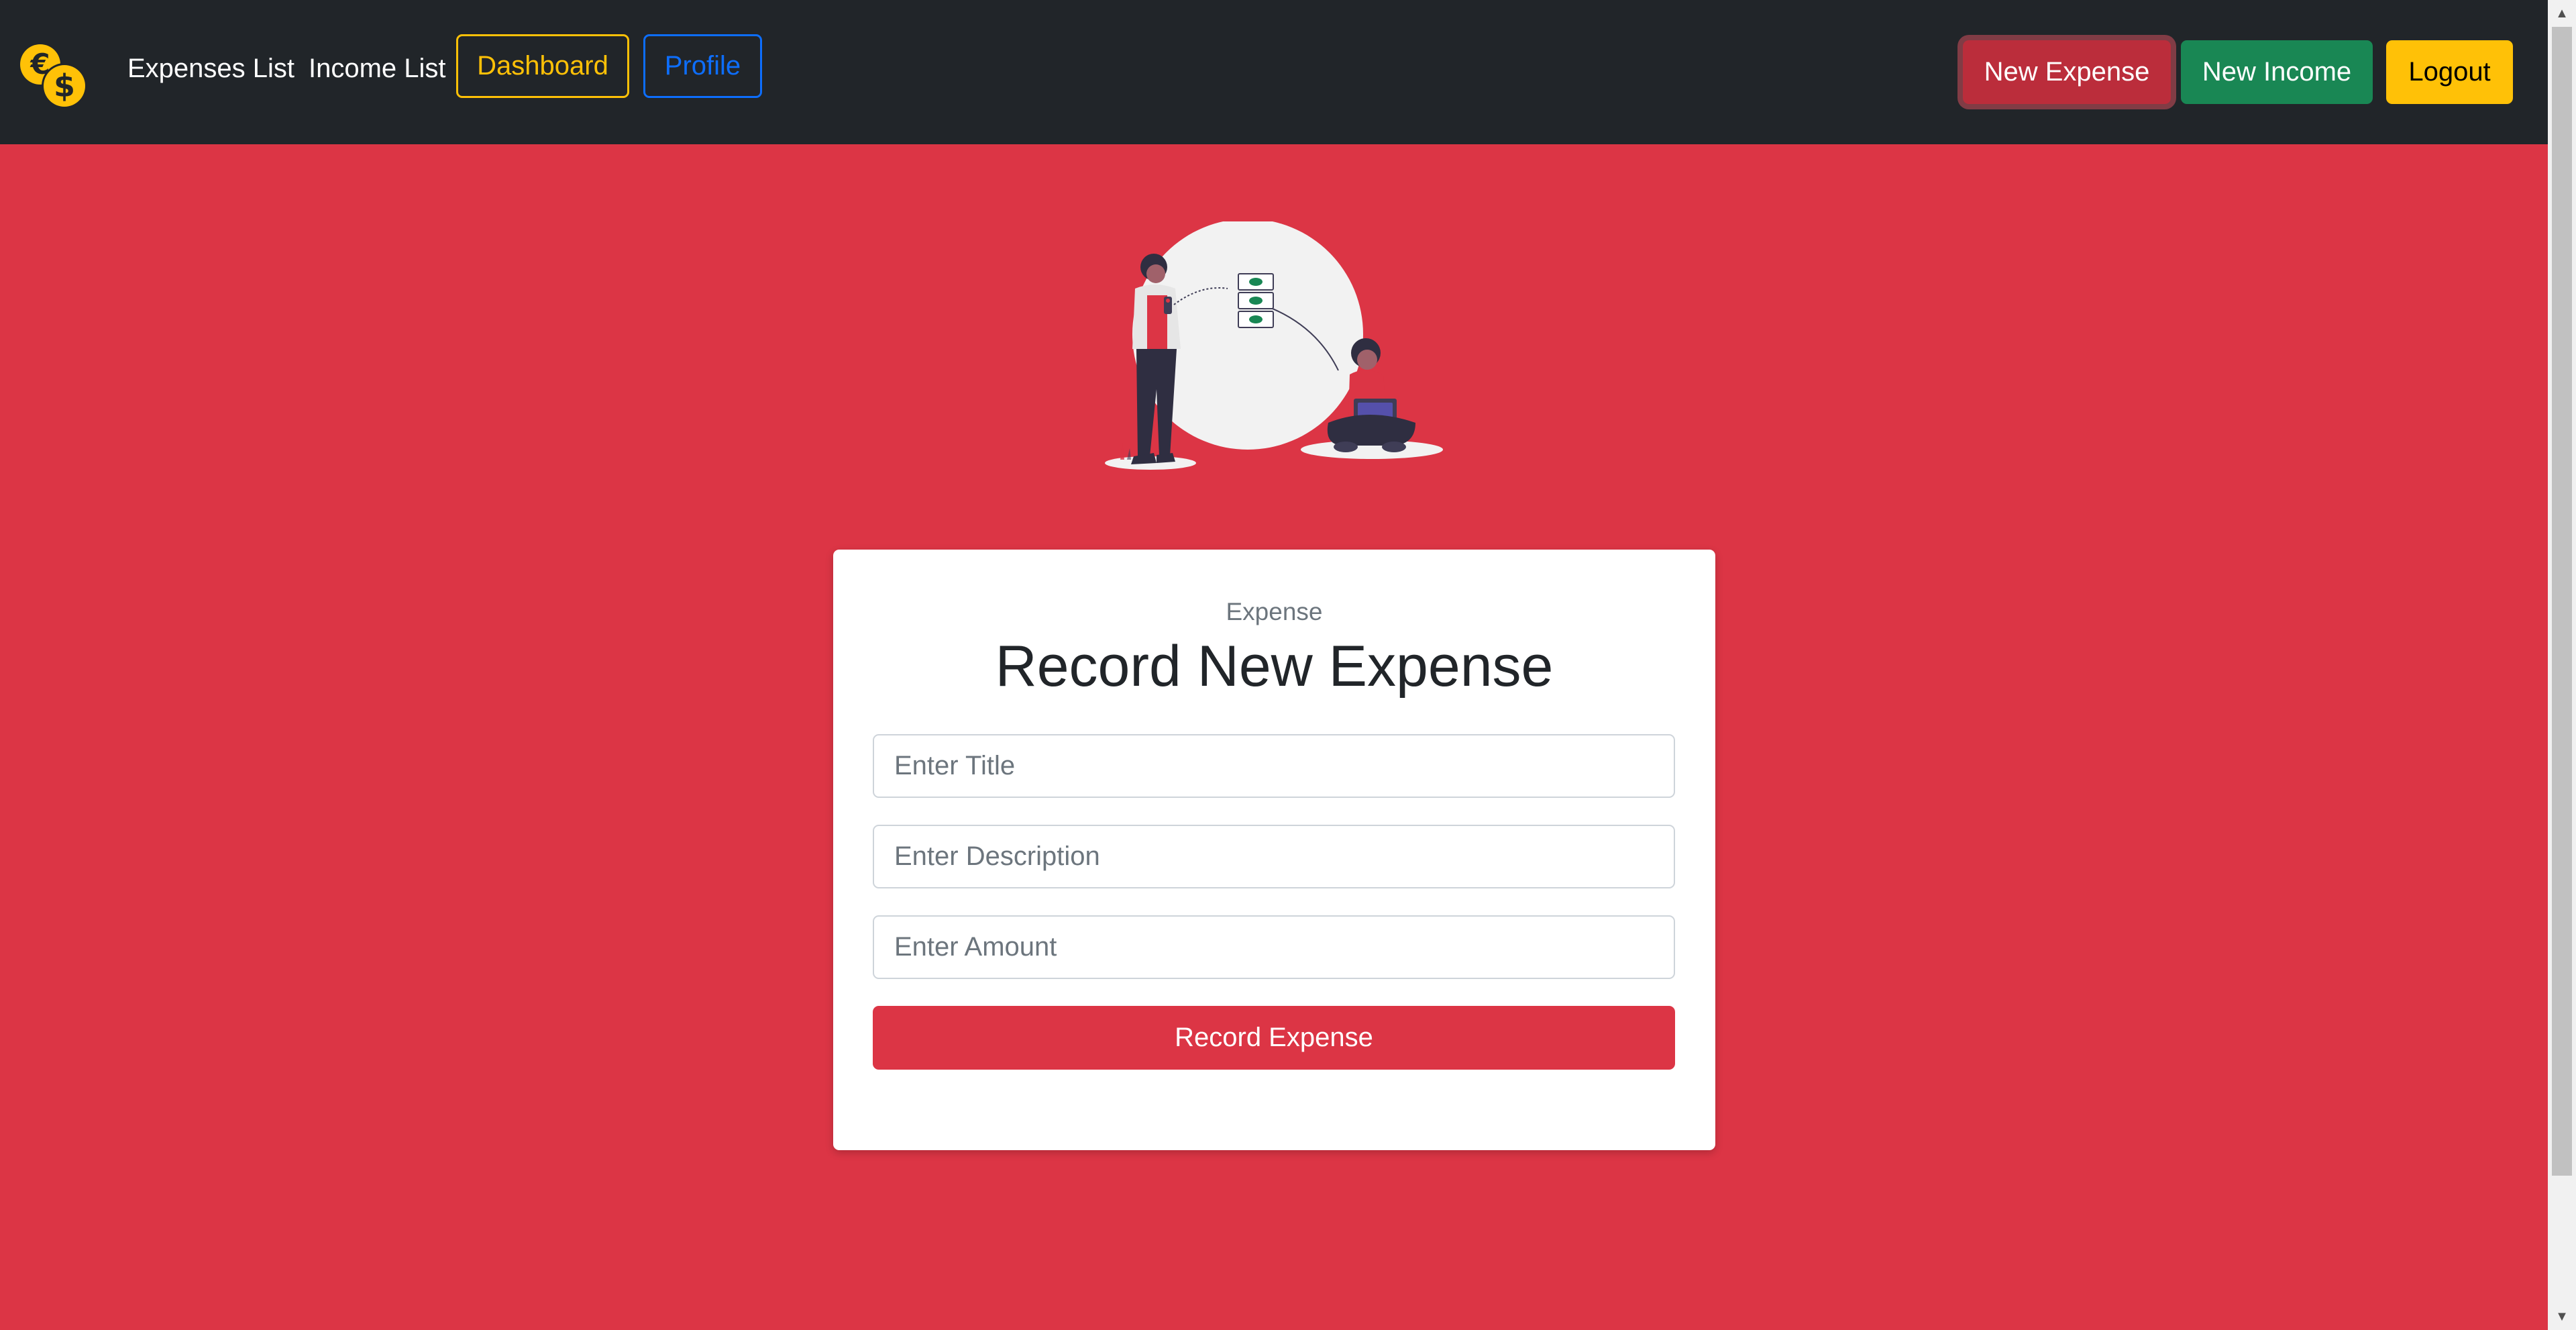  What do you see at coordinates (210, 68) in the screenshot?
I see `expenses-list-link: Expenses List` at bounding box center [210, 68].